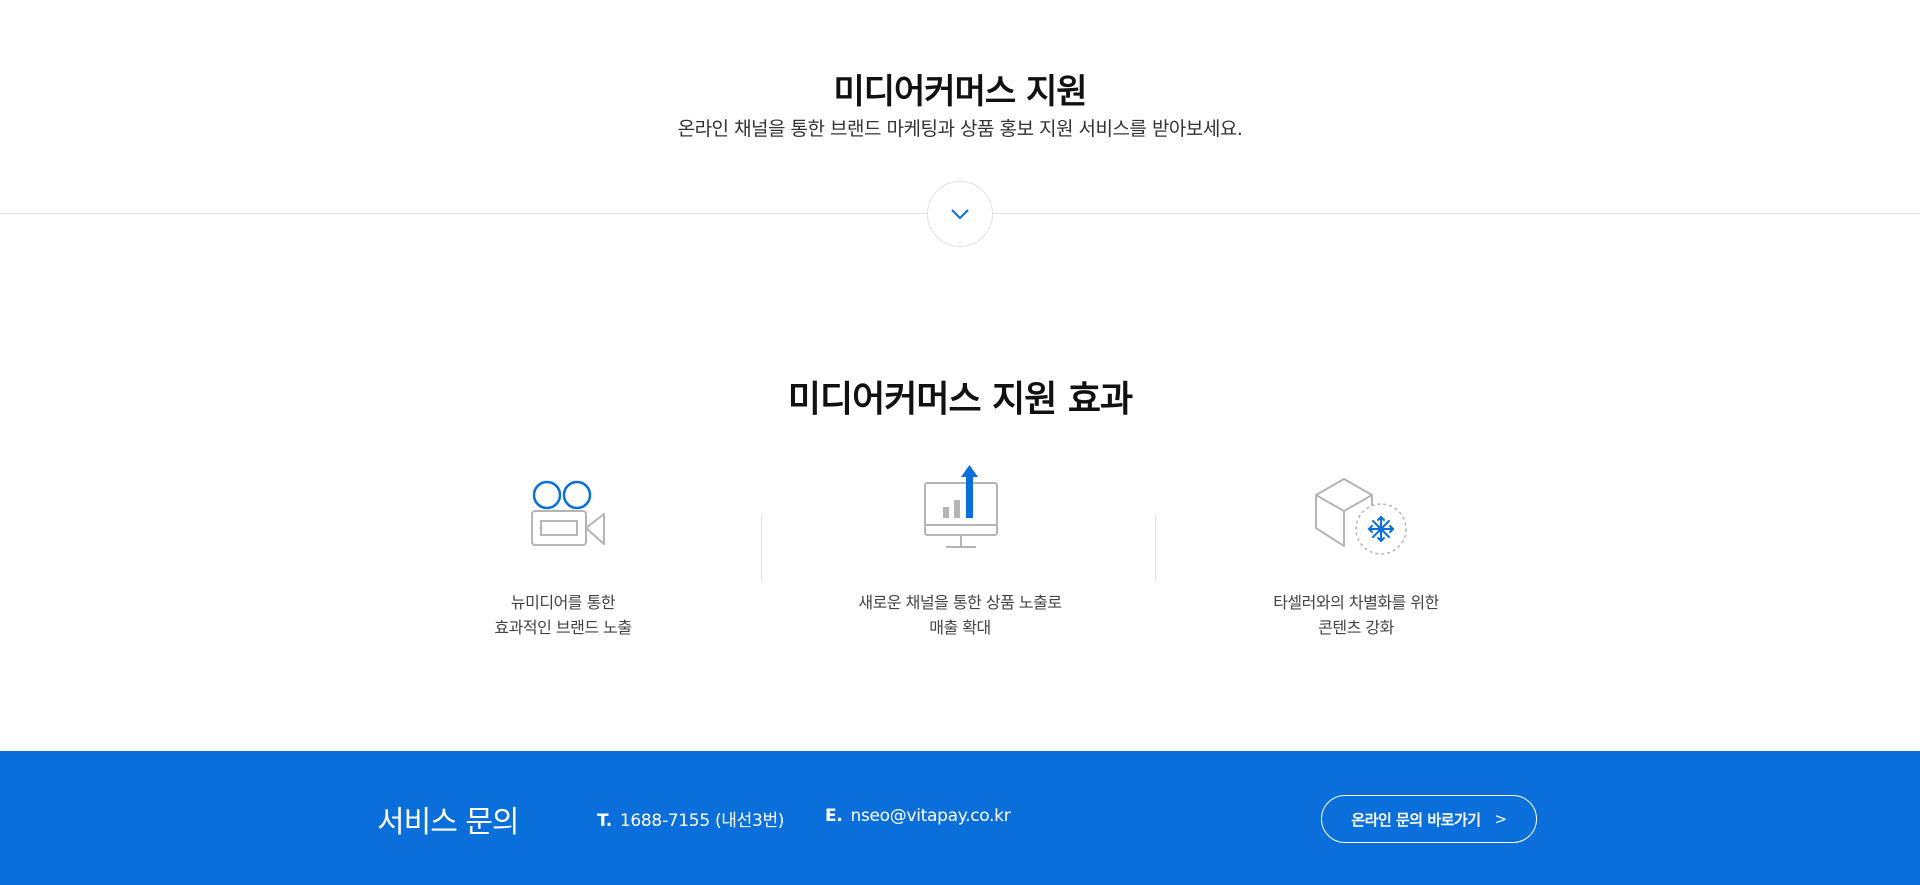  I want to click on email-value: nseo@vitapay.co.kr, so click(930, 816).